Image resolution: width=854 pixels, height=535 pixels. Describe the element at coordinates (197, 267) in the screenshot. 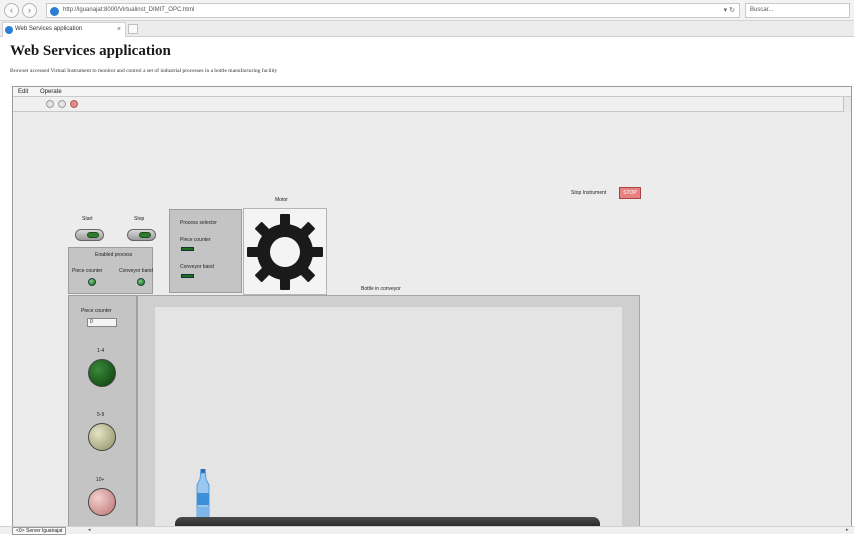

I see `selector-conveyor-band-label: Conveyor band` at that location.